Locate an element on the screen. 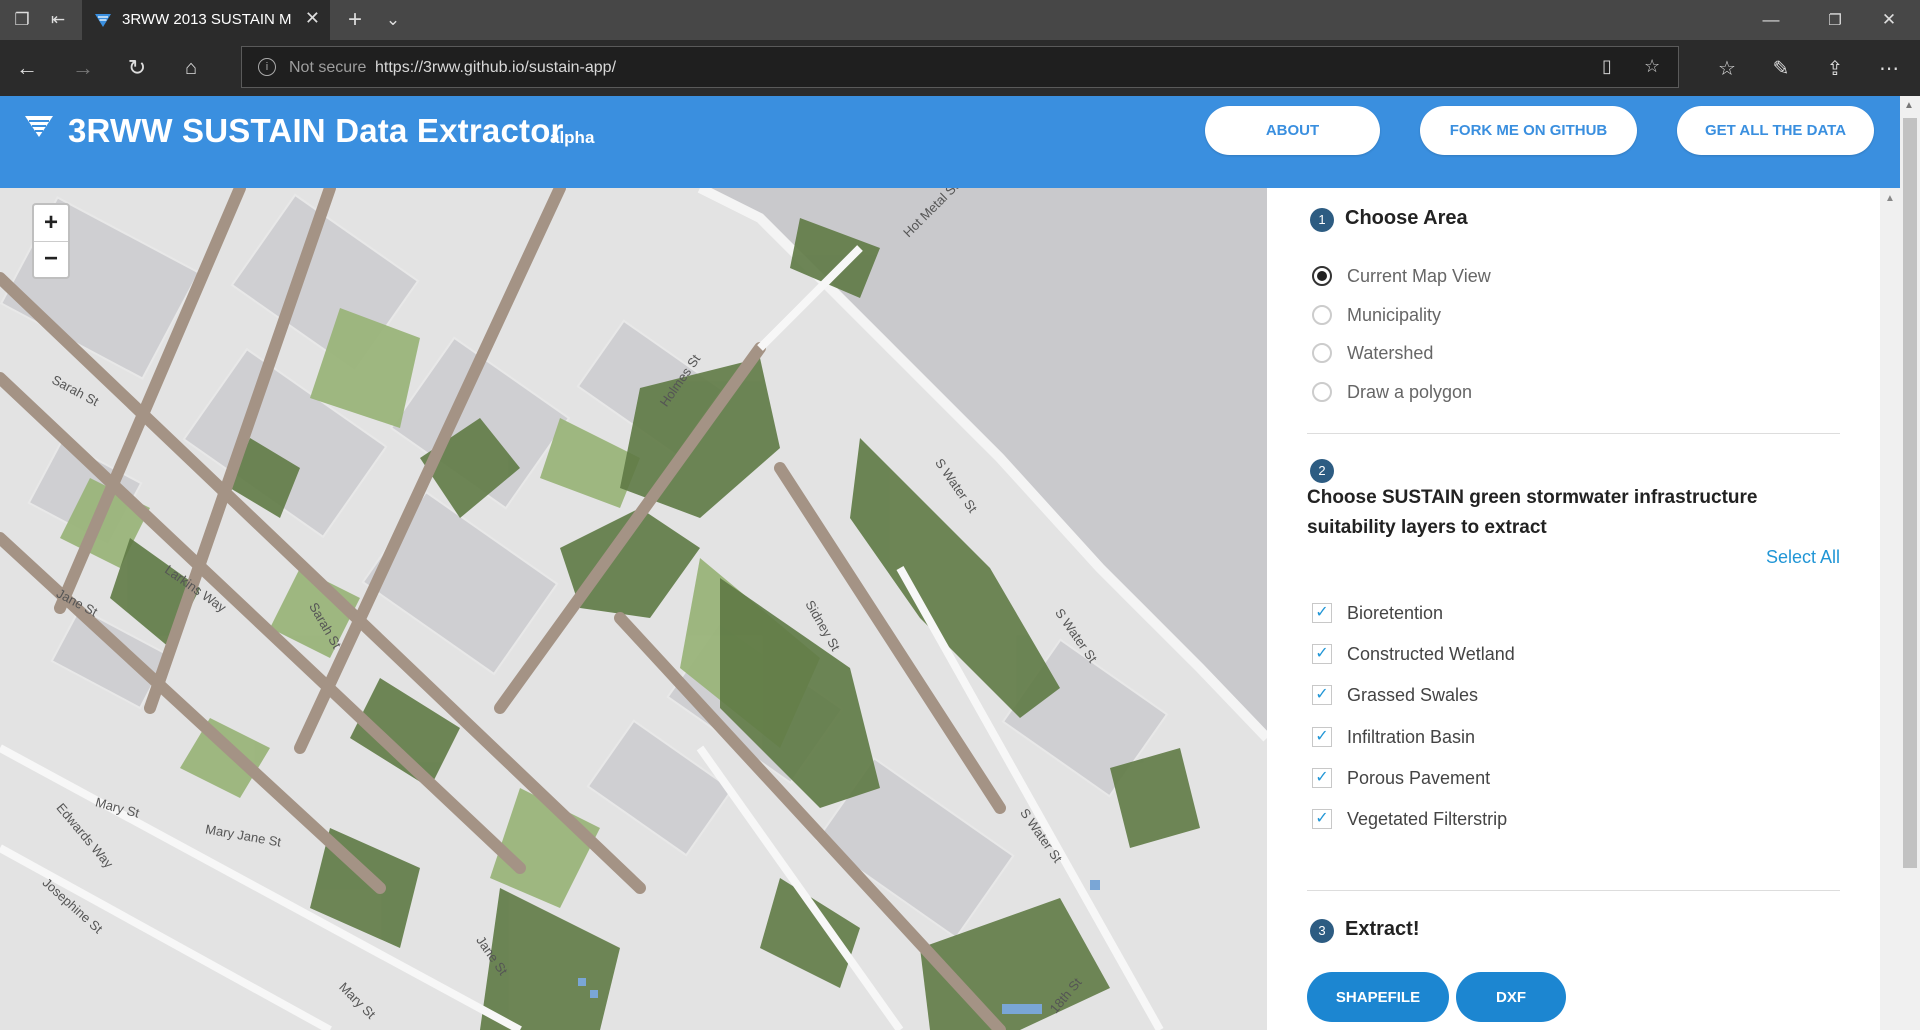 The width and height of the screenshot is (1920, 1030). area-option-draw-polygon: Draw a polygon is located at coordinates (1392, 392).